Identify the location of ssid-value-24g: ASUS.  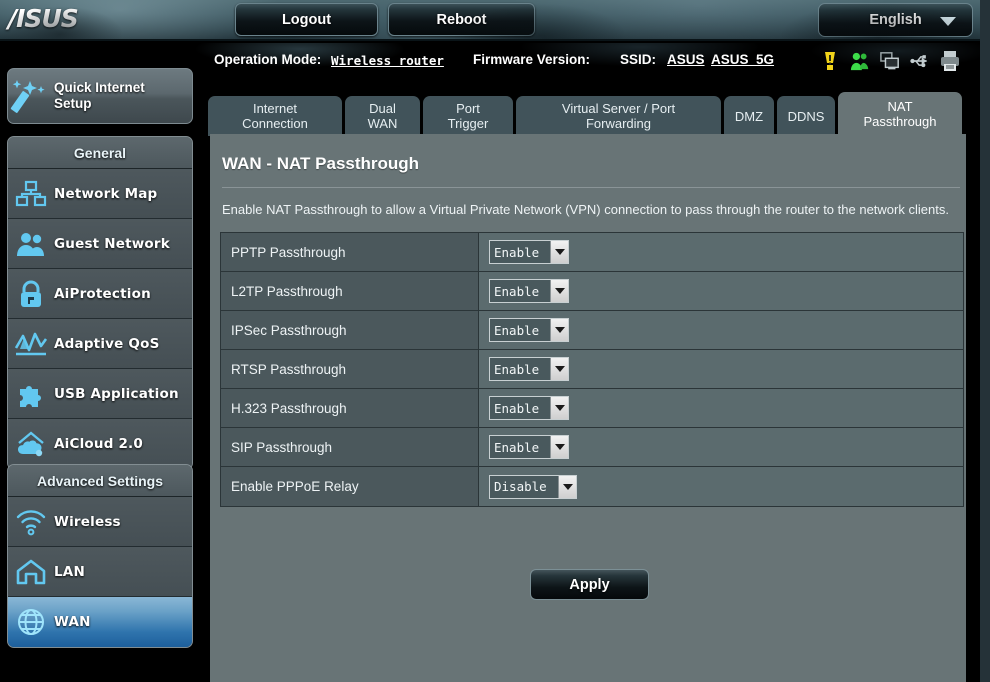
(686, 59).